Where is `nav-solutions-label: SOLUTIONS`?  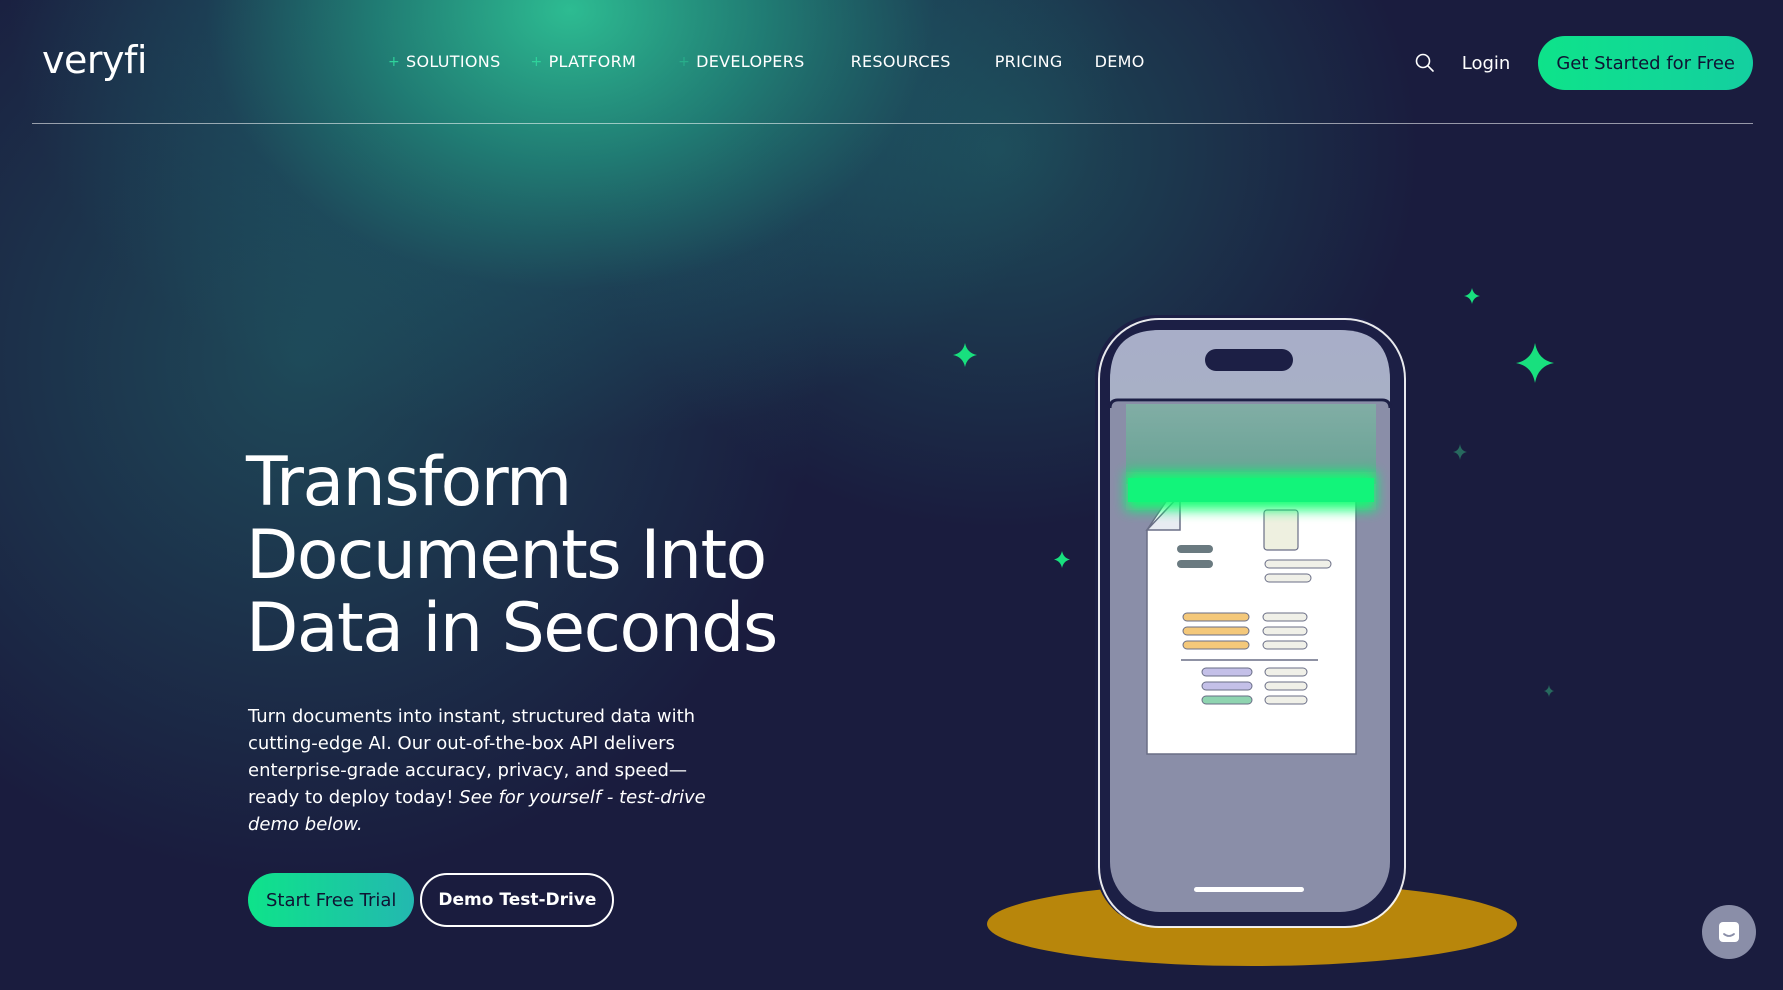 nav-solutions-label: SOLUTIONS is located at coordinates (453, 61).